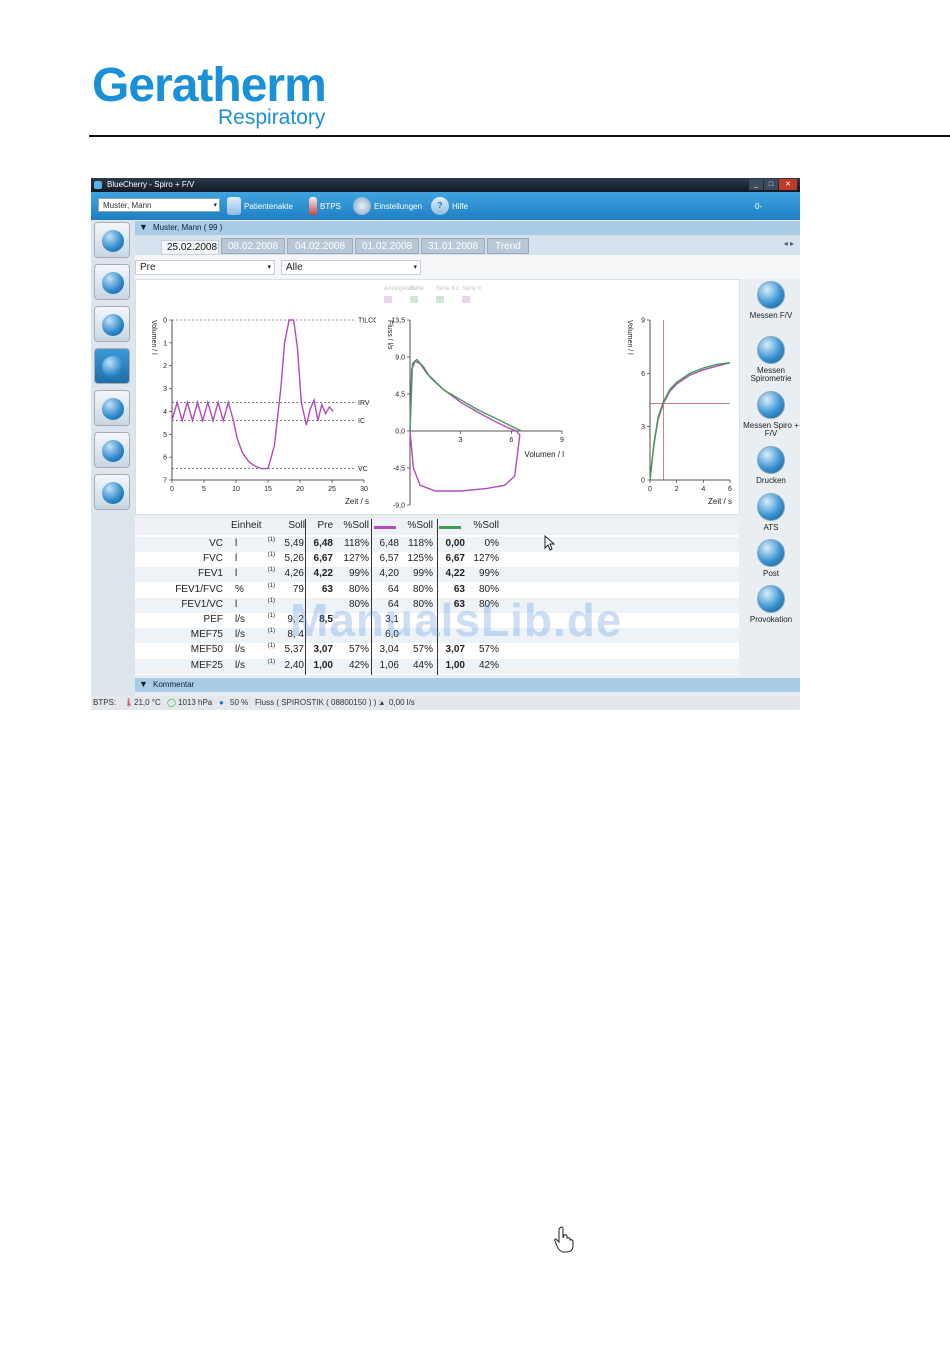 Image resolution: width=950 pixels, height=1348 pixels. Describe the element at coordinates (389, 543) in the screenshot. I see `cell-v2: 6,48` at that location.